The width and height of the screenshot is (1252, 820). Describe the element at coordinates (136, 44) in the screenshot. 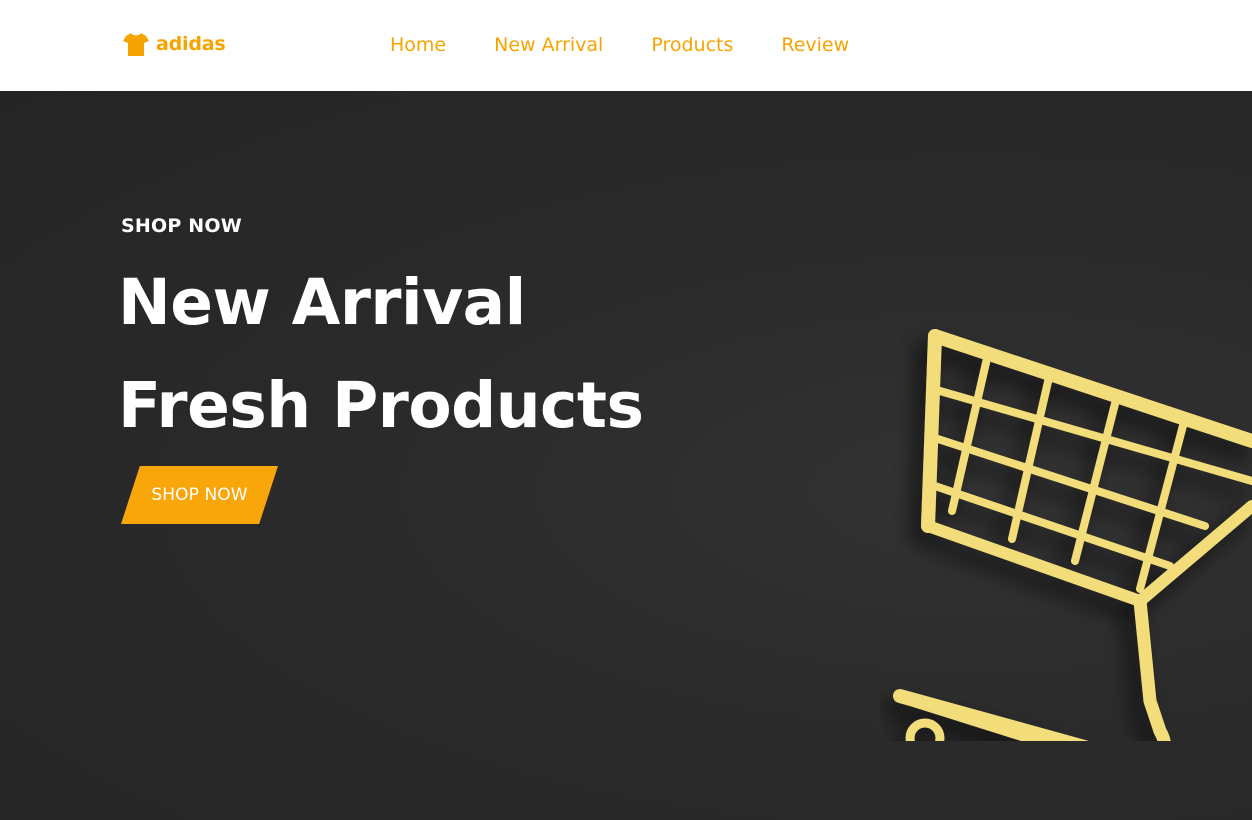

I see `tshirt-icon` at that location.